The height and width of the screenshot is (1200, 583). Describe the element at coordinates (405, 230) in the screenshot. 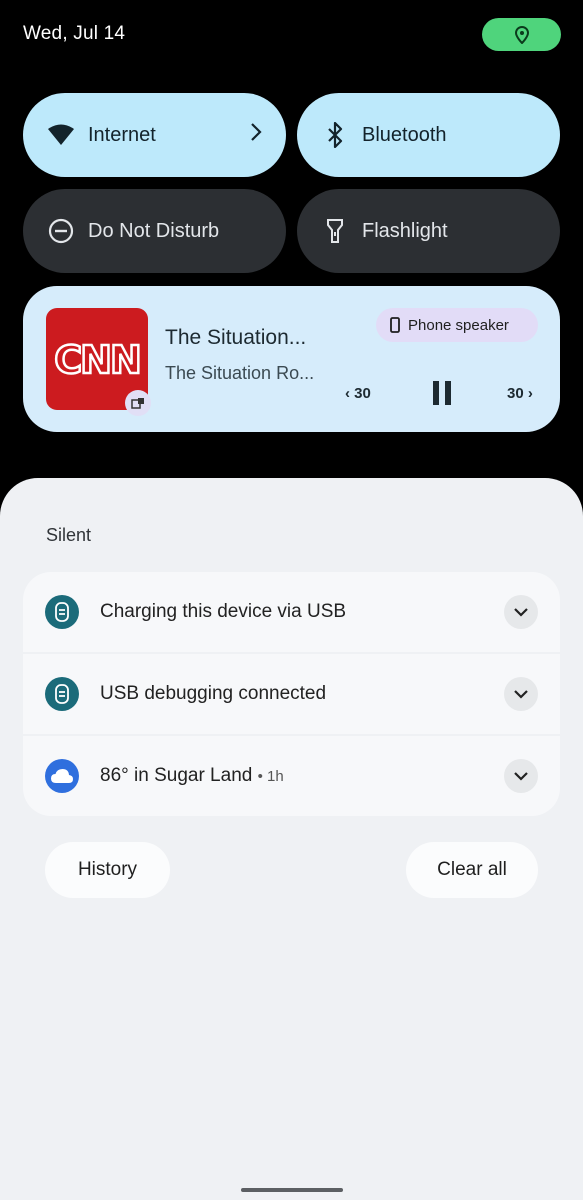

I see `flashlight-label: Flashlight` at that location.